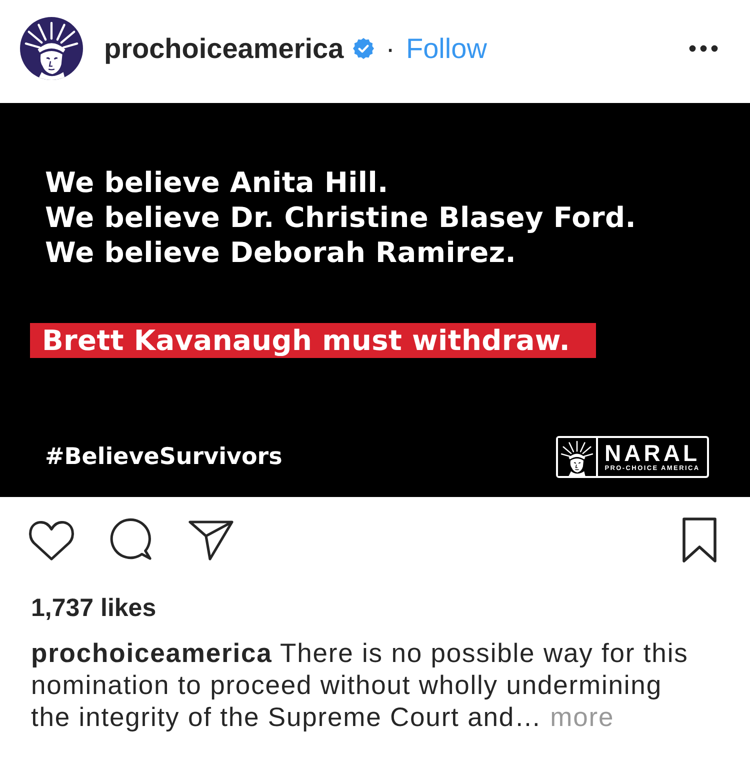  Describe the element at coordinates (163, 457) in the screenshot. I see `hashtag-text: #BelieveSurvivors` at that location.